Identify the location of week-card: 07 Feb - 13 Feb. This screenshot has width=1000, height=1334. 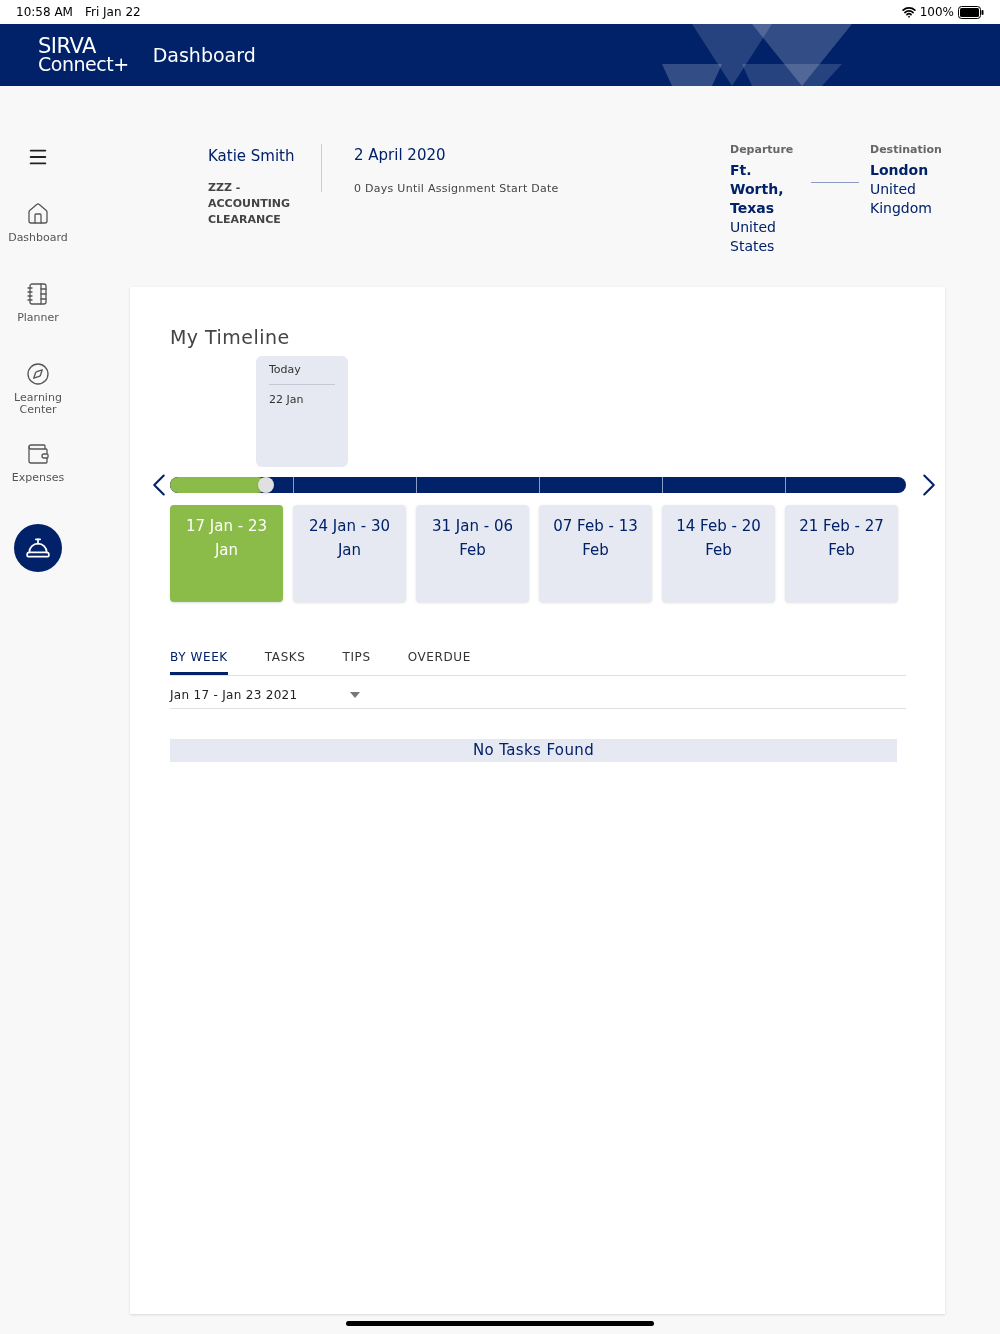
(595, 553).